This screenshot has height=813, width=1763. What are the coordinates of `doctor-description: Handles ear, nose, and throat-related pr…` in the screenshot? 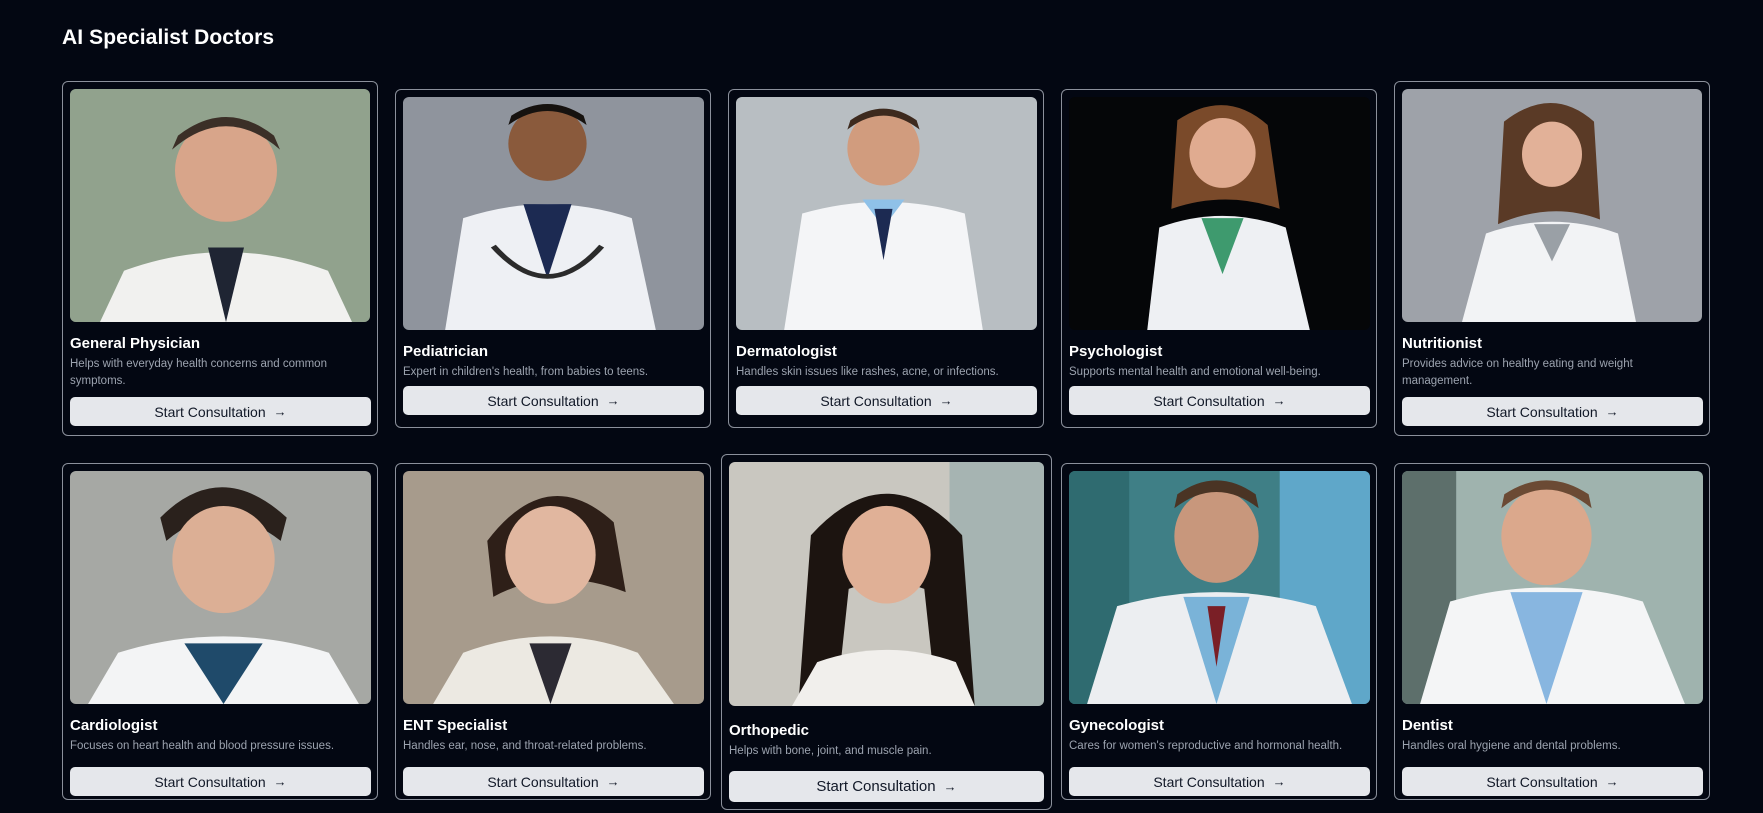 It's located at (525, 746).